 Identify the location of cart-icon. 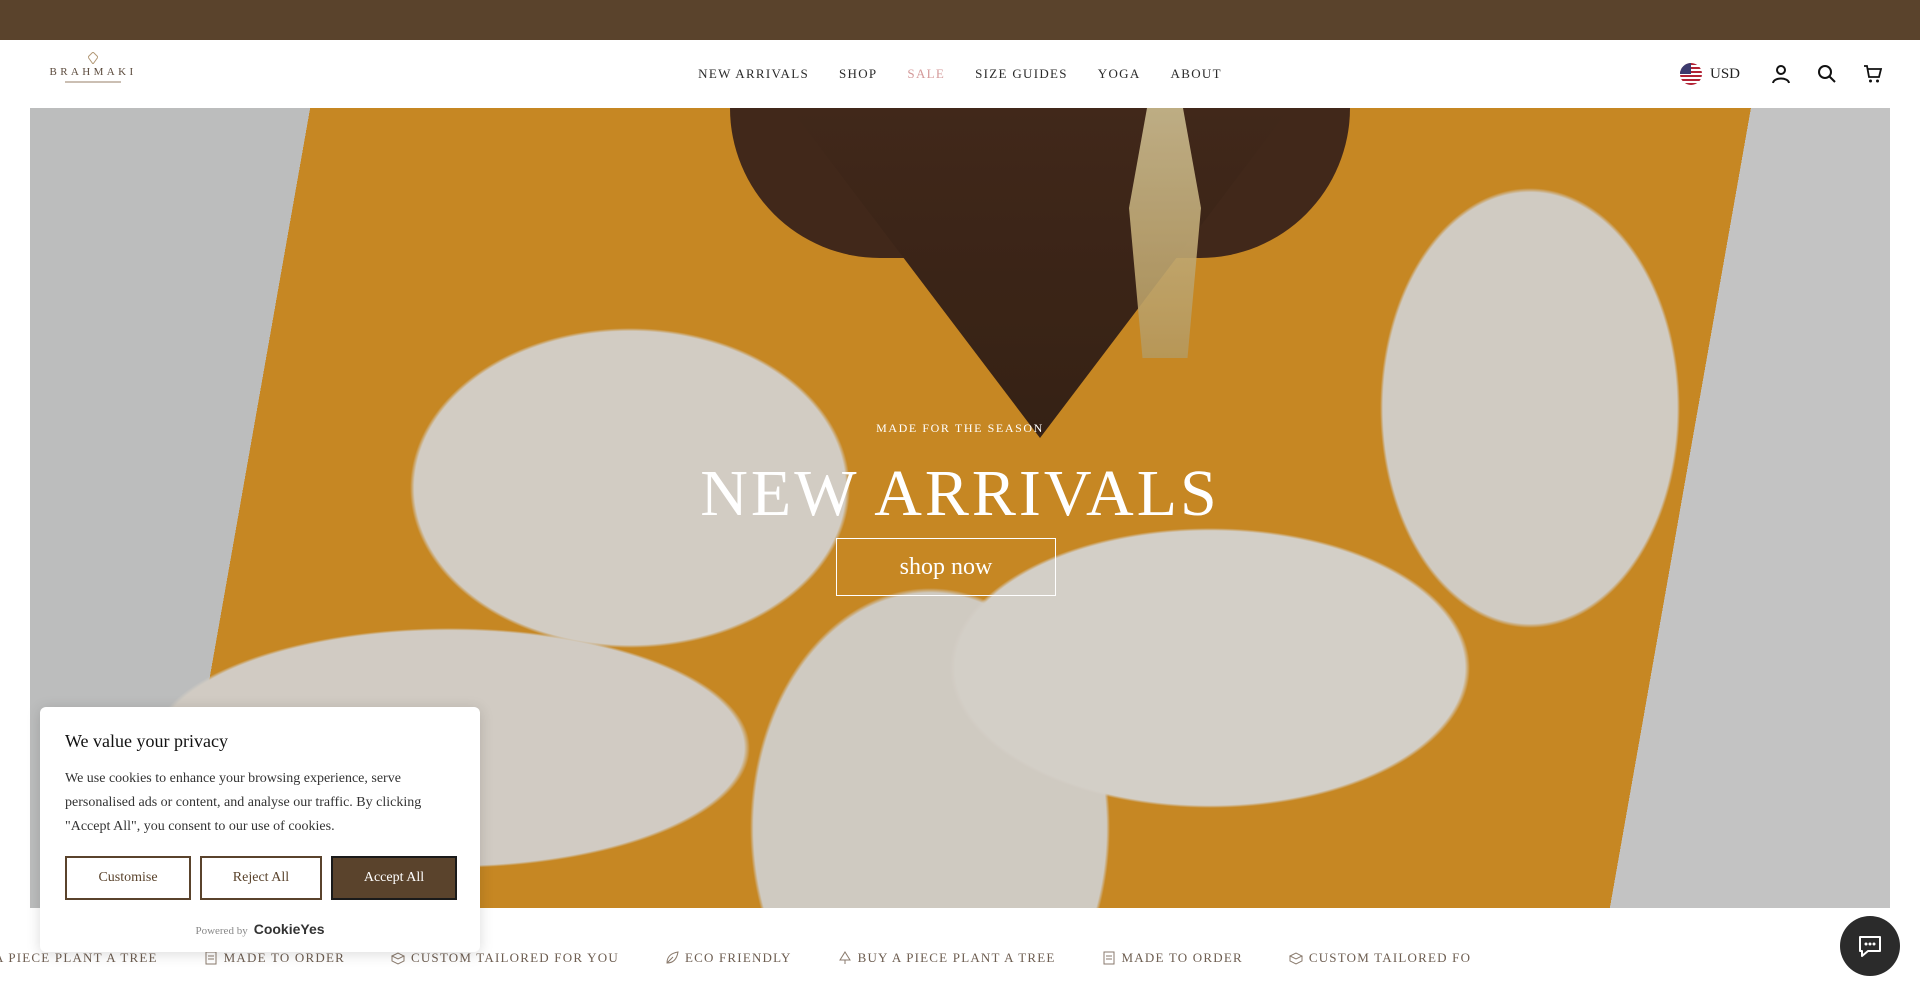
(1873, 74).